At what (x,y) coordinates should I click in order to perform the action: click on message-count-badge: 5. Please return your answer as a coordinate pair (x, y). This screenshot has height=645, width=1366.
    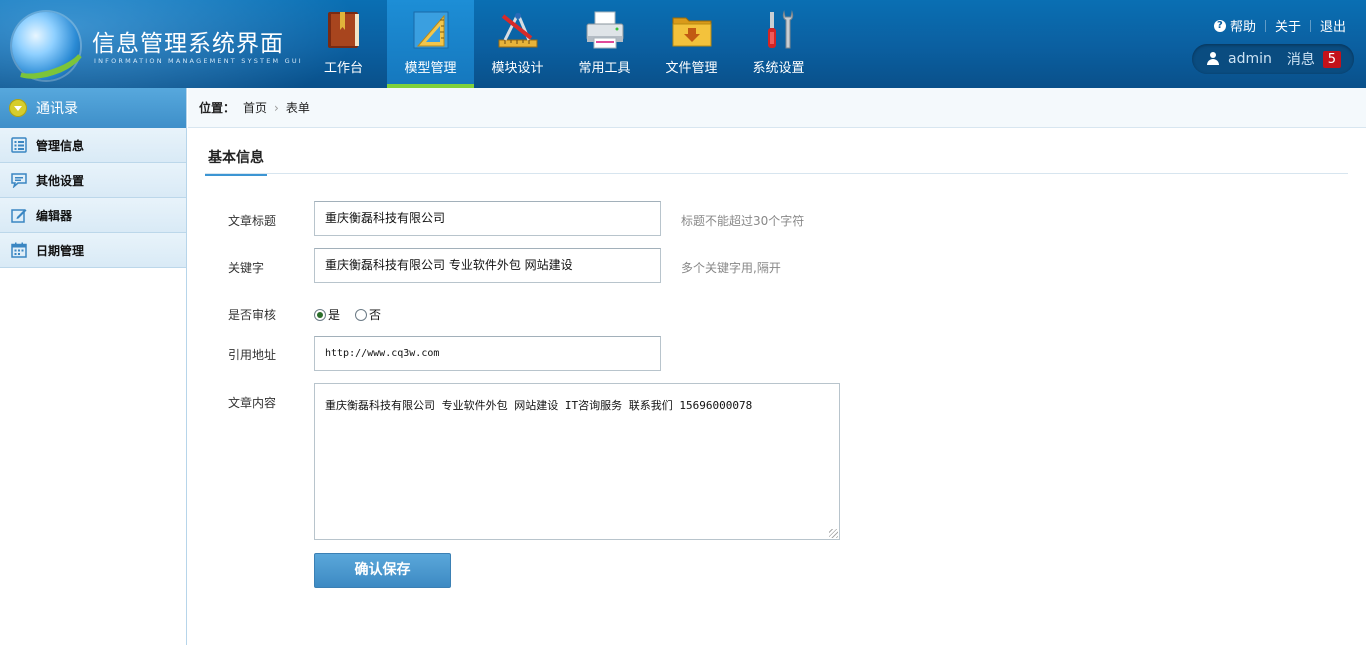
    Looking at the image, I should click on (1331, 59).